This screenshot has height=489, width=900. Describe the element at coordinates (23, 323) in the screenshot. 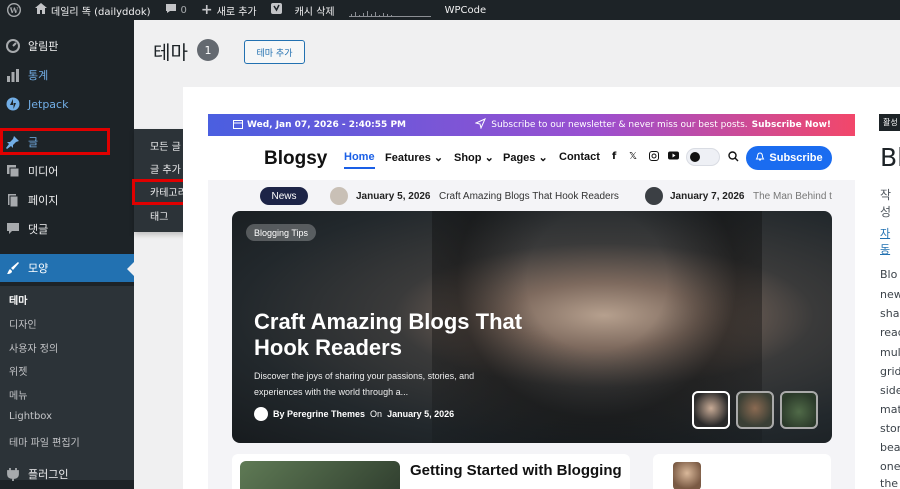

I see `submenu-design: 디자인` at that location.